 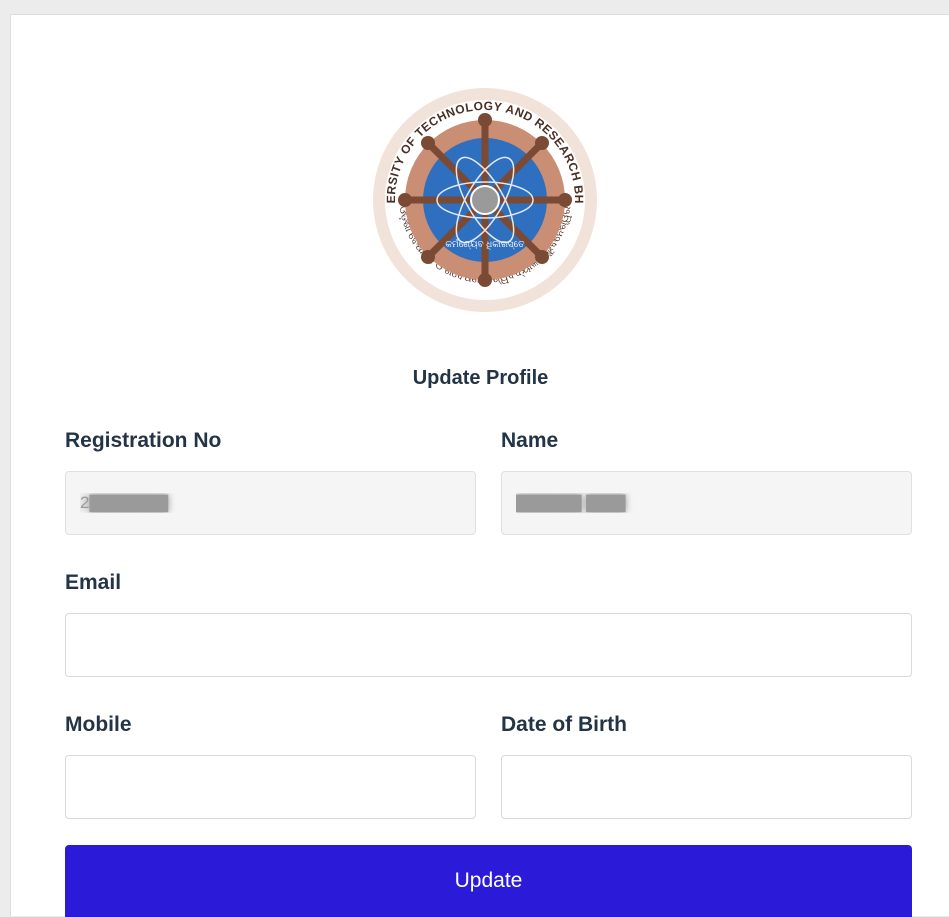 I want to click on page-title: Update Profile, so click(x=480, y=378).